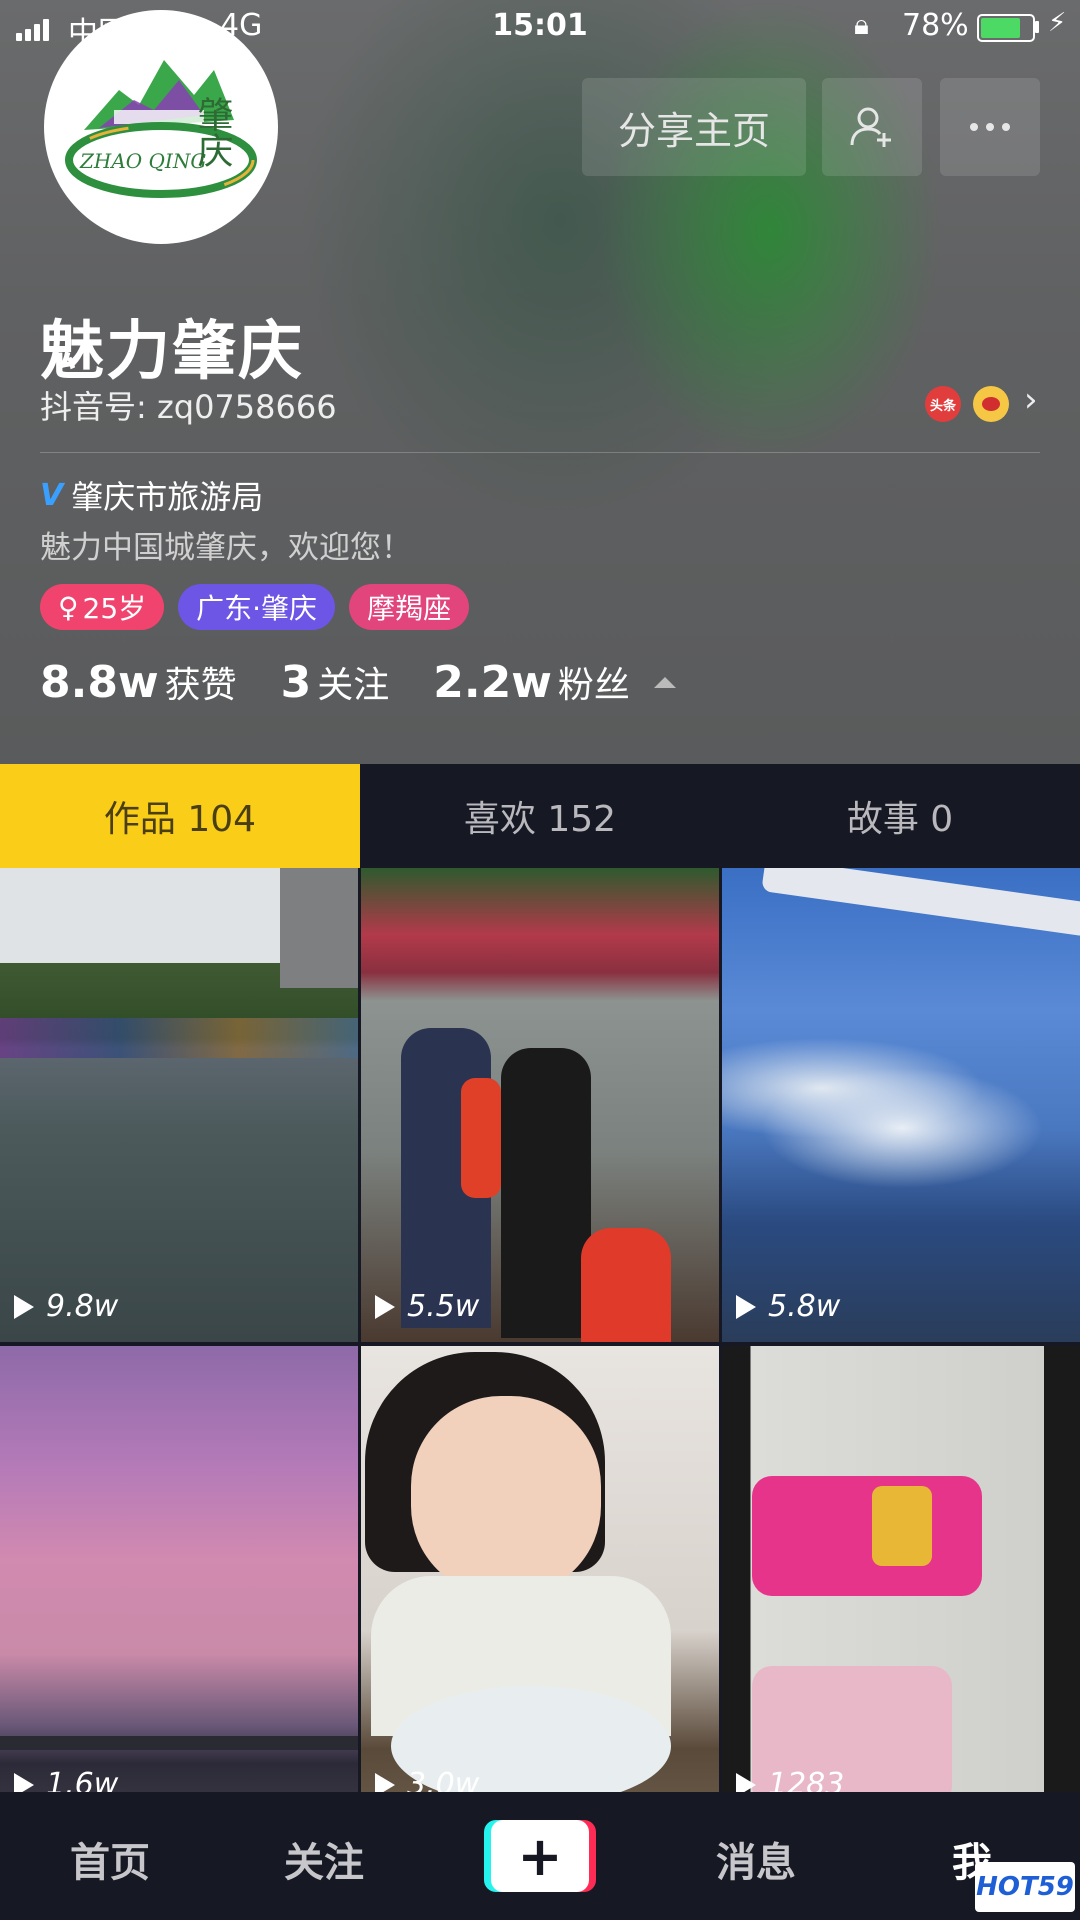 This screenshot has width=1080, height=1920. What do you see at coordinates (188, 407) in the screenshot?
I see `douyin-id: 抖音号: zq0758666` at bounding box center [188, 407].